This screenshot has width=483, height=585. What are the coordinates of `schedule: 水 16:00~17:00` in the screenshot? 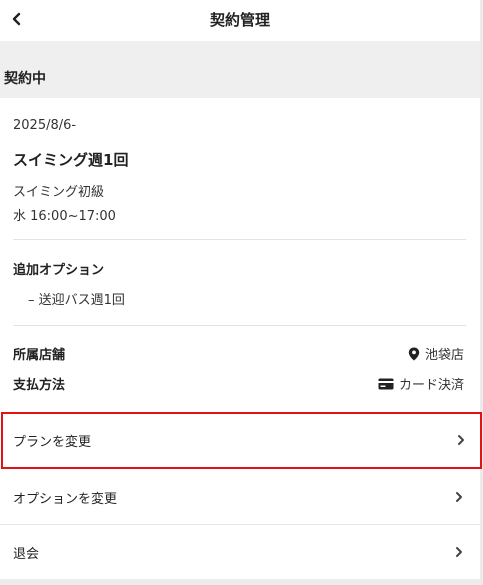 It's located at (64, 216).